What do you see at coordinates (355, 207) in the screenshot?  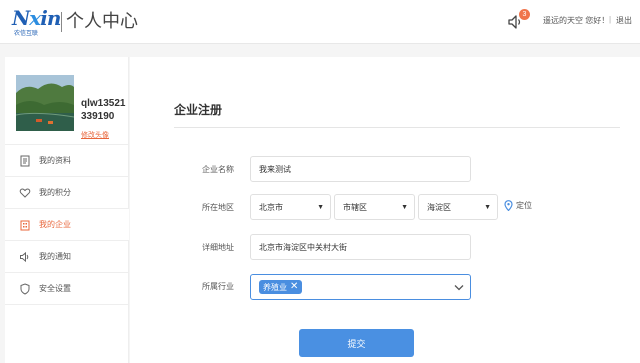 I see `city-value: 市辖区` at bounding box center [355, 207].